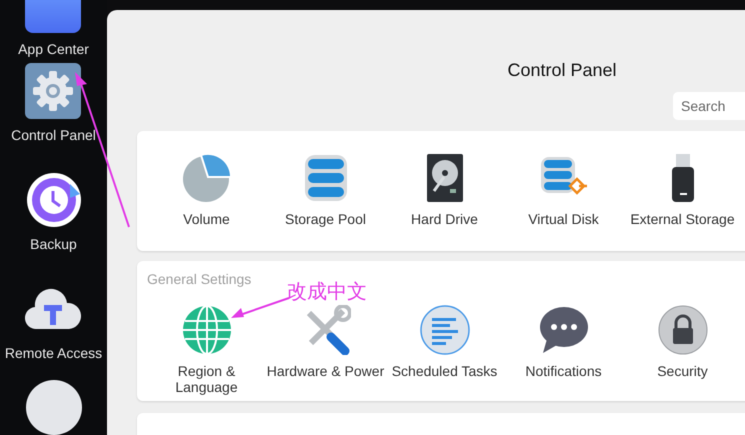 The image size is (745, 435). What do you see at coordinates (199, 278) in the screenshot?
I see `section-heading: General Settings` at bounding box center [199, 278].